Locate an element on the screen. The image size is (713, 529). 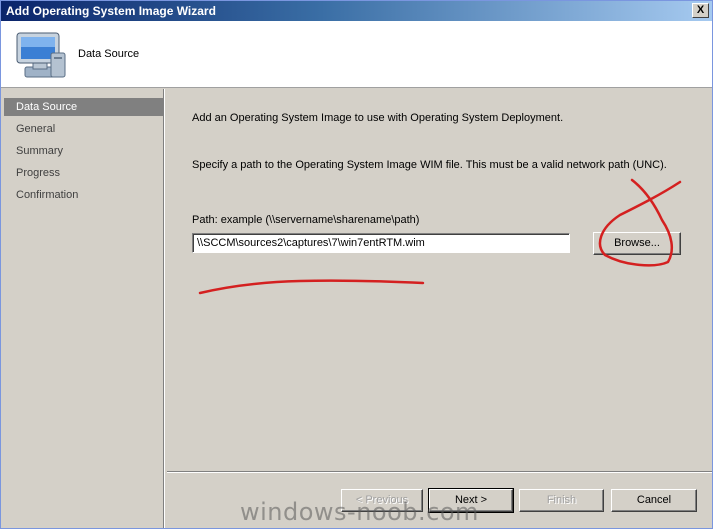
close-button: X is located at coordinates (700, 10).